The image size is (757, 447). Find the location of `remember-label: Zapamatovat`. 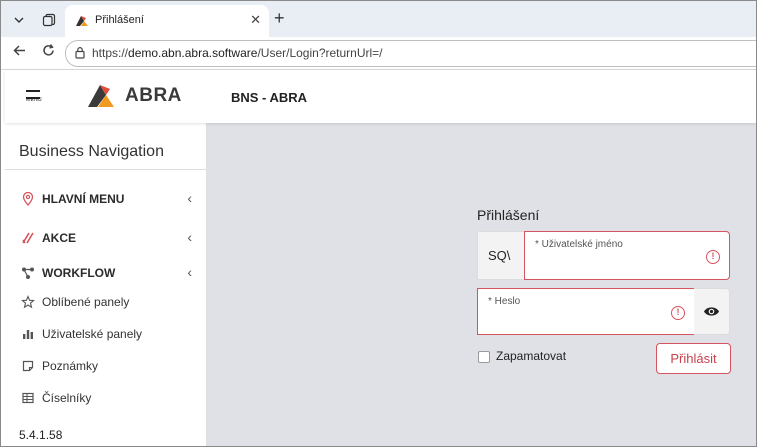

remember-label: Zapamatovat is located at coordinates (531, 356).